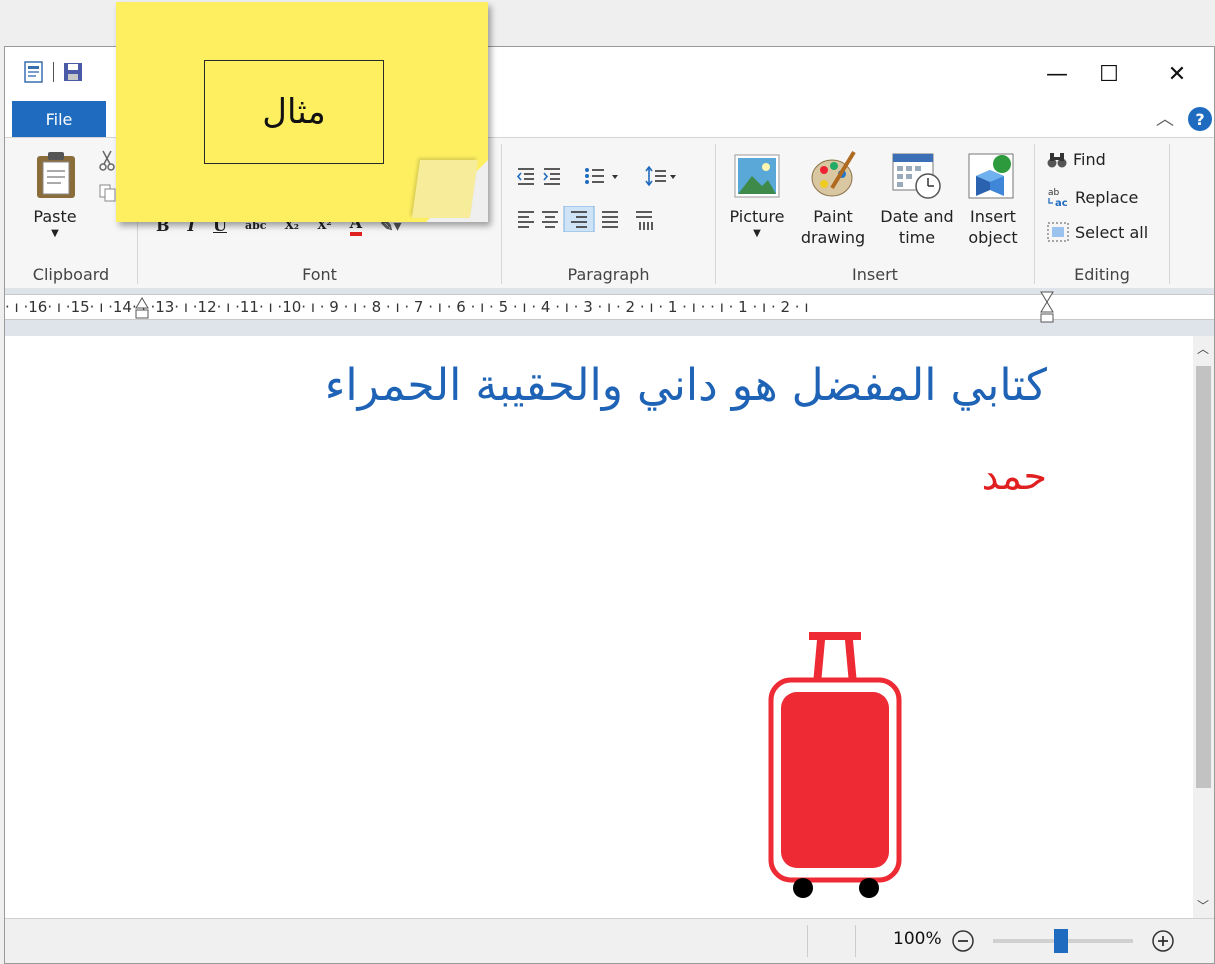  Describe the element at coordinates (1054, 193) in the screenshot. I see `svg-text: ab` at that location.